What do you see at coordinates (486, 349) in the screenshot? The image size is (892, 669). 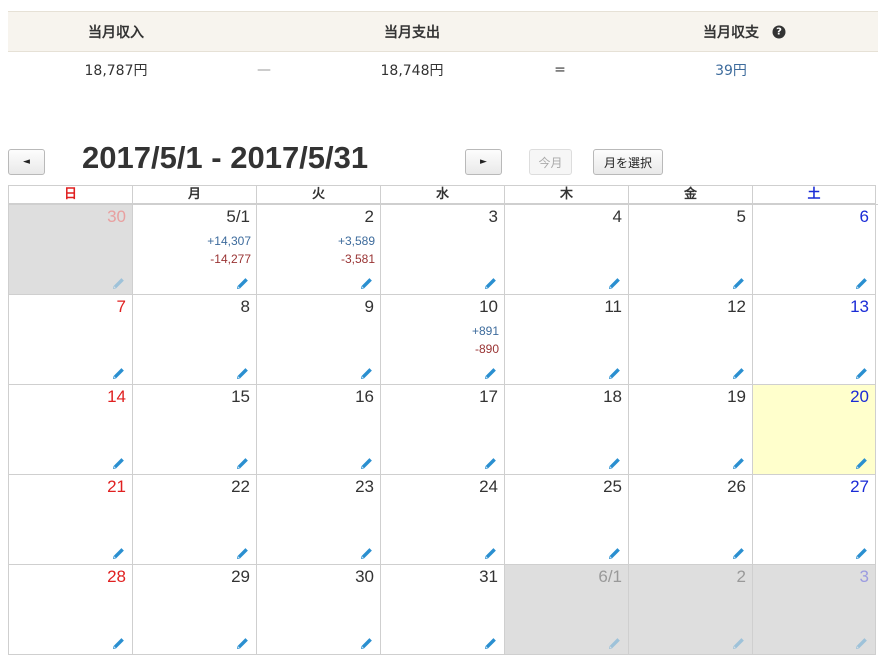 I see `day-expense: -890` at bounding box center [486, 349].